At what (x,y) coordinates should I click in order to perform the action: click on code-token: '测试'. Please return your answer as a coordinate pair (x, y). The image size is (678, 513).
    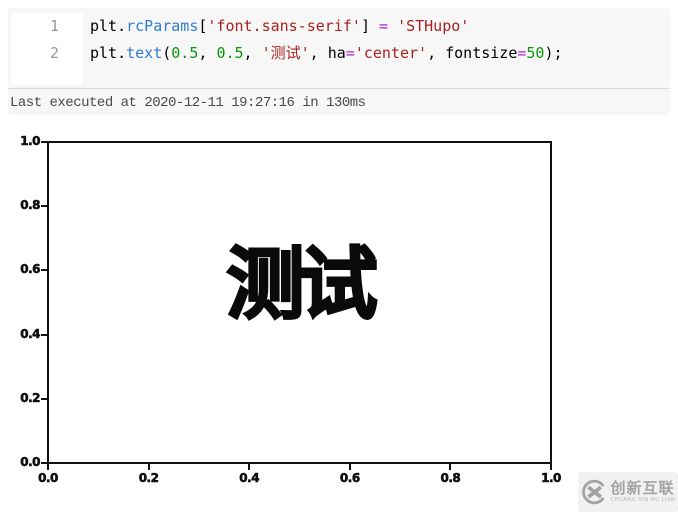
    Looking at the image, I should click on (285, 53).